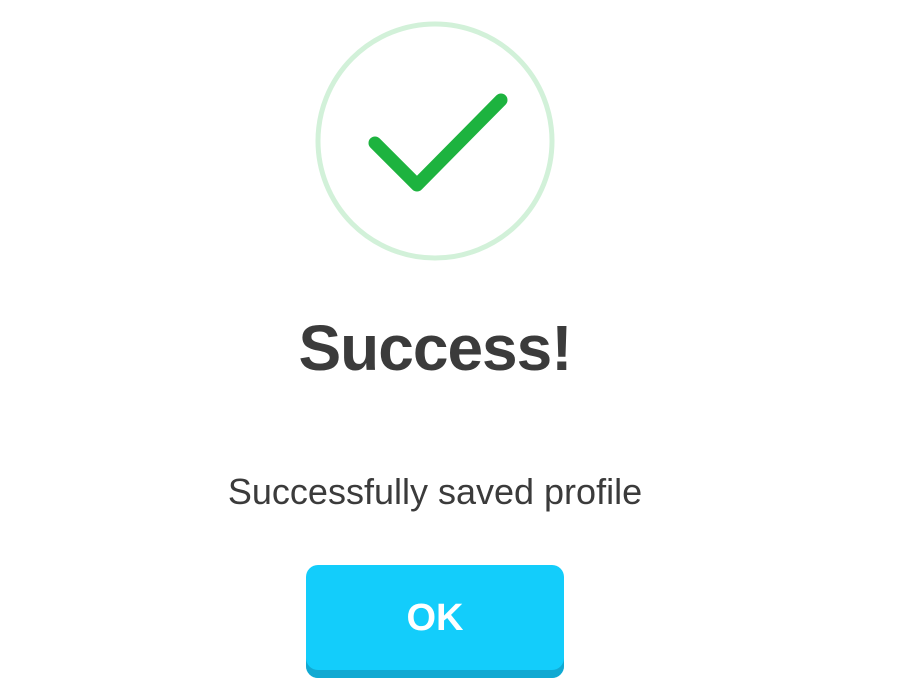 Image resolution: width=906 pixels, height=686 pixels. Describe the element at coordinates (435, 491) in the screenshot. I see `dialog-message: Successfully saved profile` at that location.